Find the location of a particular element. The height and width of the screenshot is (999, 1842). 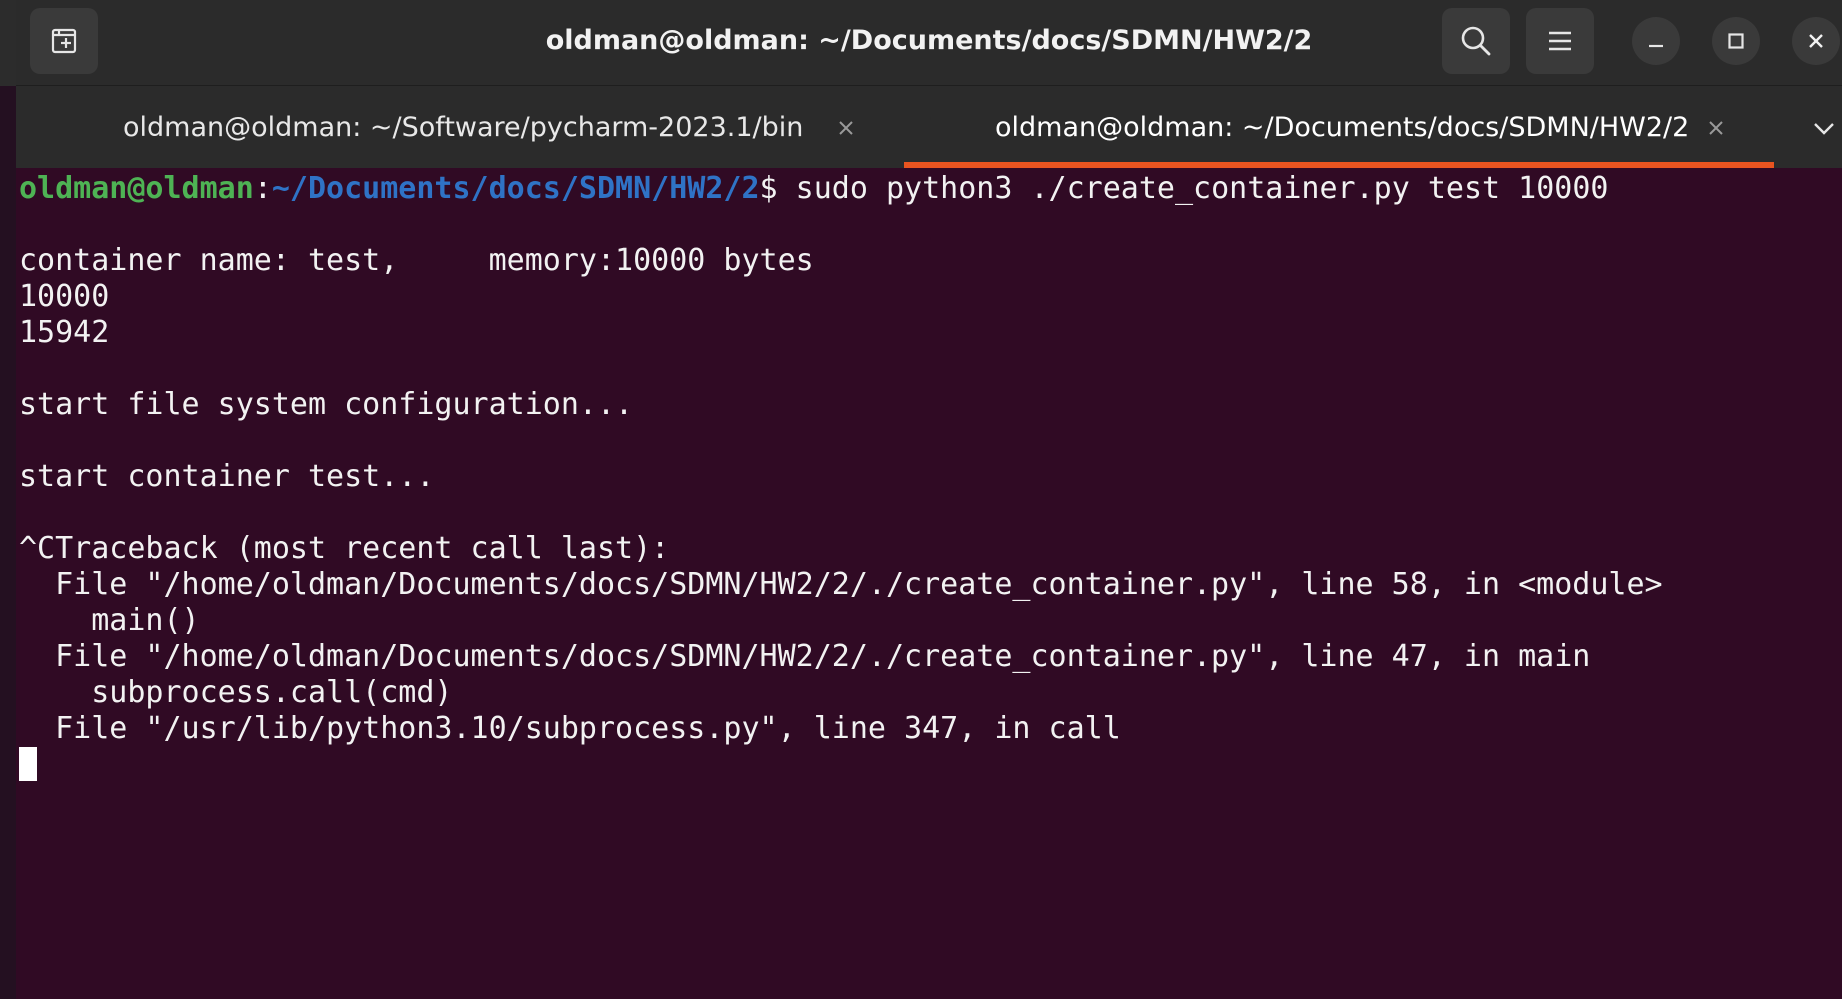

output-line: 15942 is located at coordinates (64, 332).